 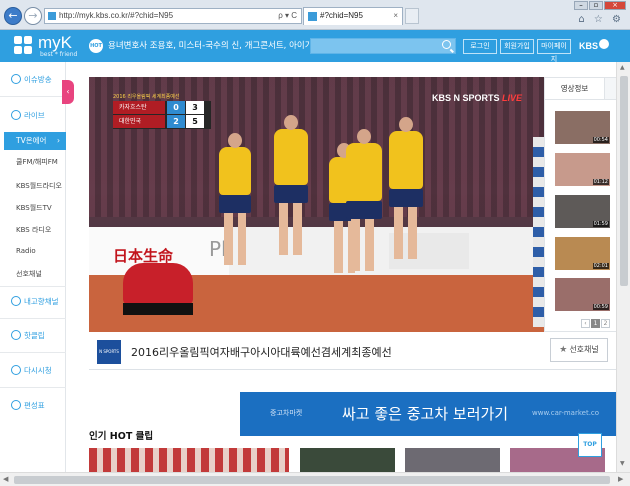 I want to click on scoreboard: 2016 리우올림픽 세계최종예선 카자흐스탄 0 3 대한민국 2 5, so click(x=162, y=111).